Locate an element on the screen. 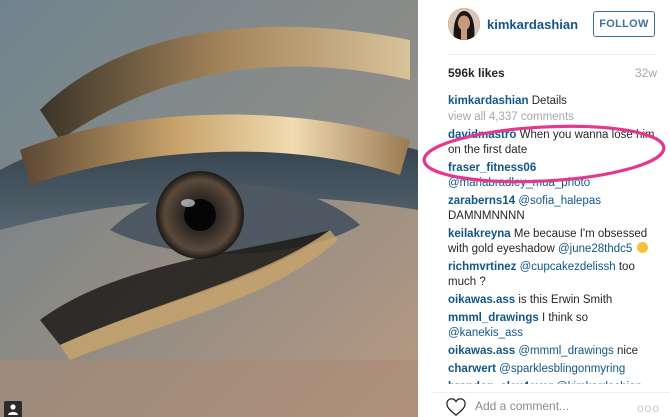 The image size is (670, 417). comment-mention-link: @sofia_halepas is located at coordinates (559, 201).